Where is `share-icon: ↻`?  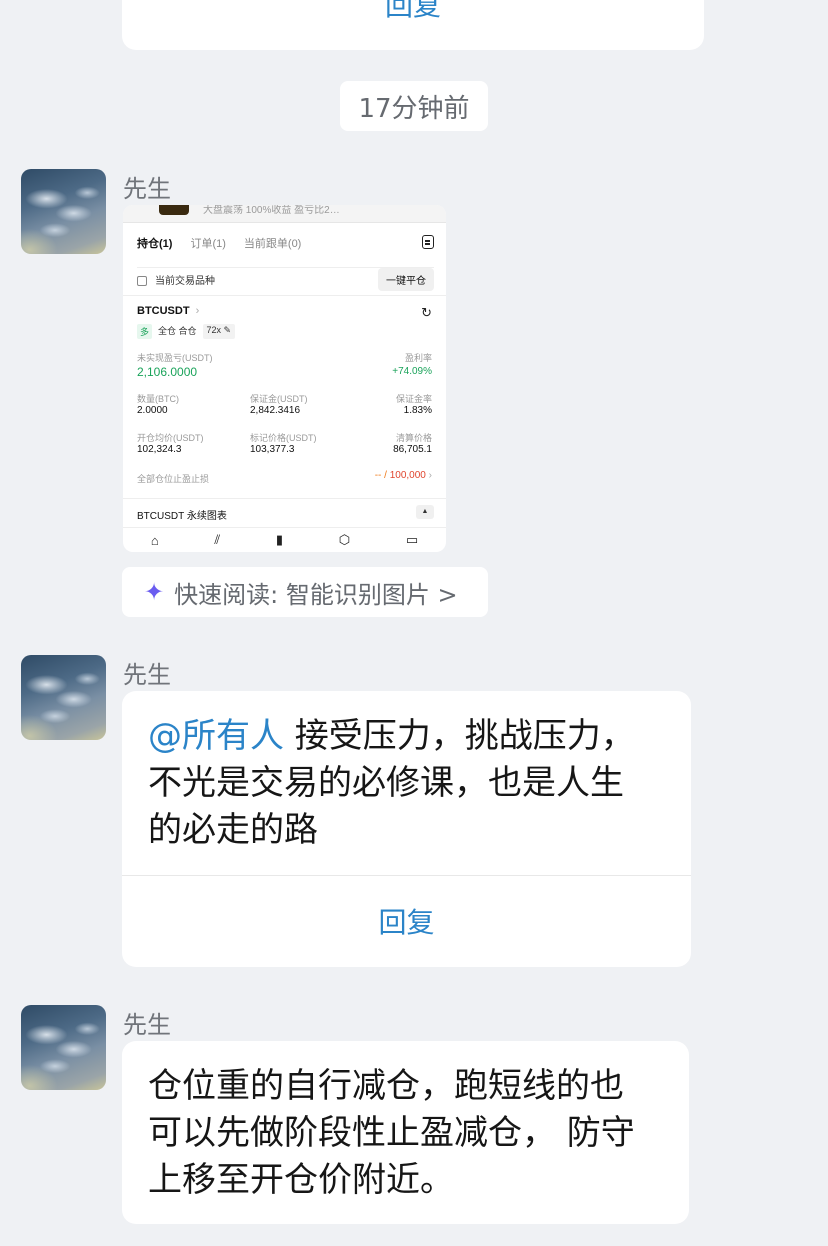
share-icon: ↻ is located at coordinates (426, 312).